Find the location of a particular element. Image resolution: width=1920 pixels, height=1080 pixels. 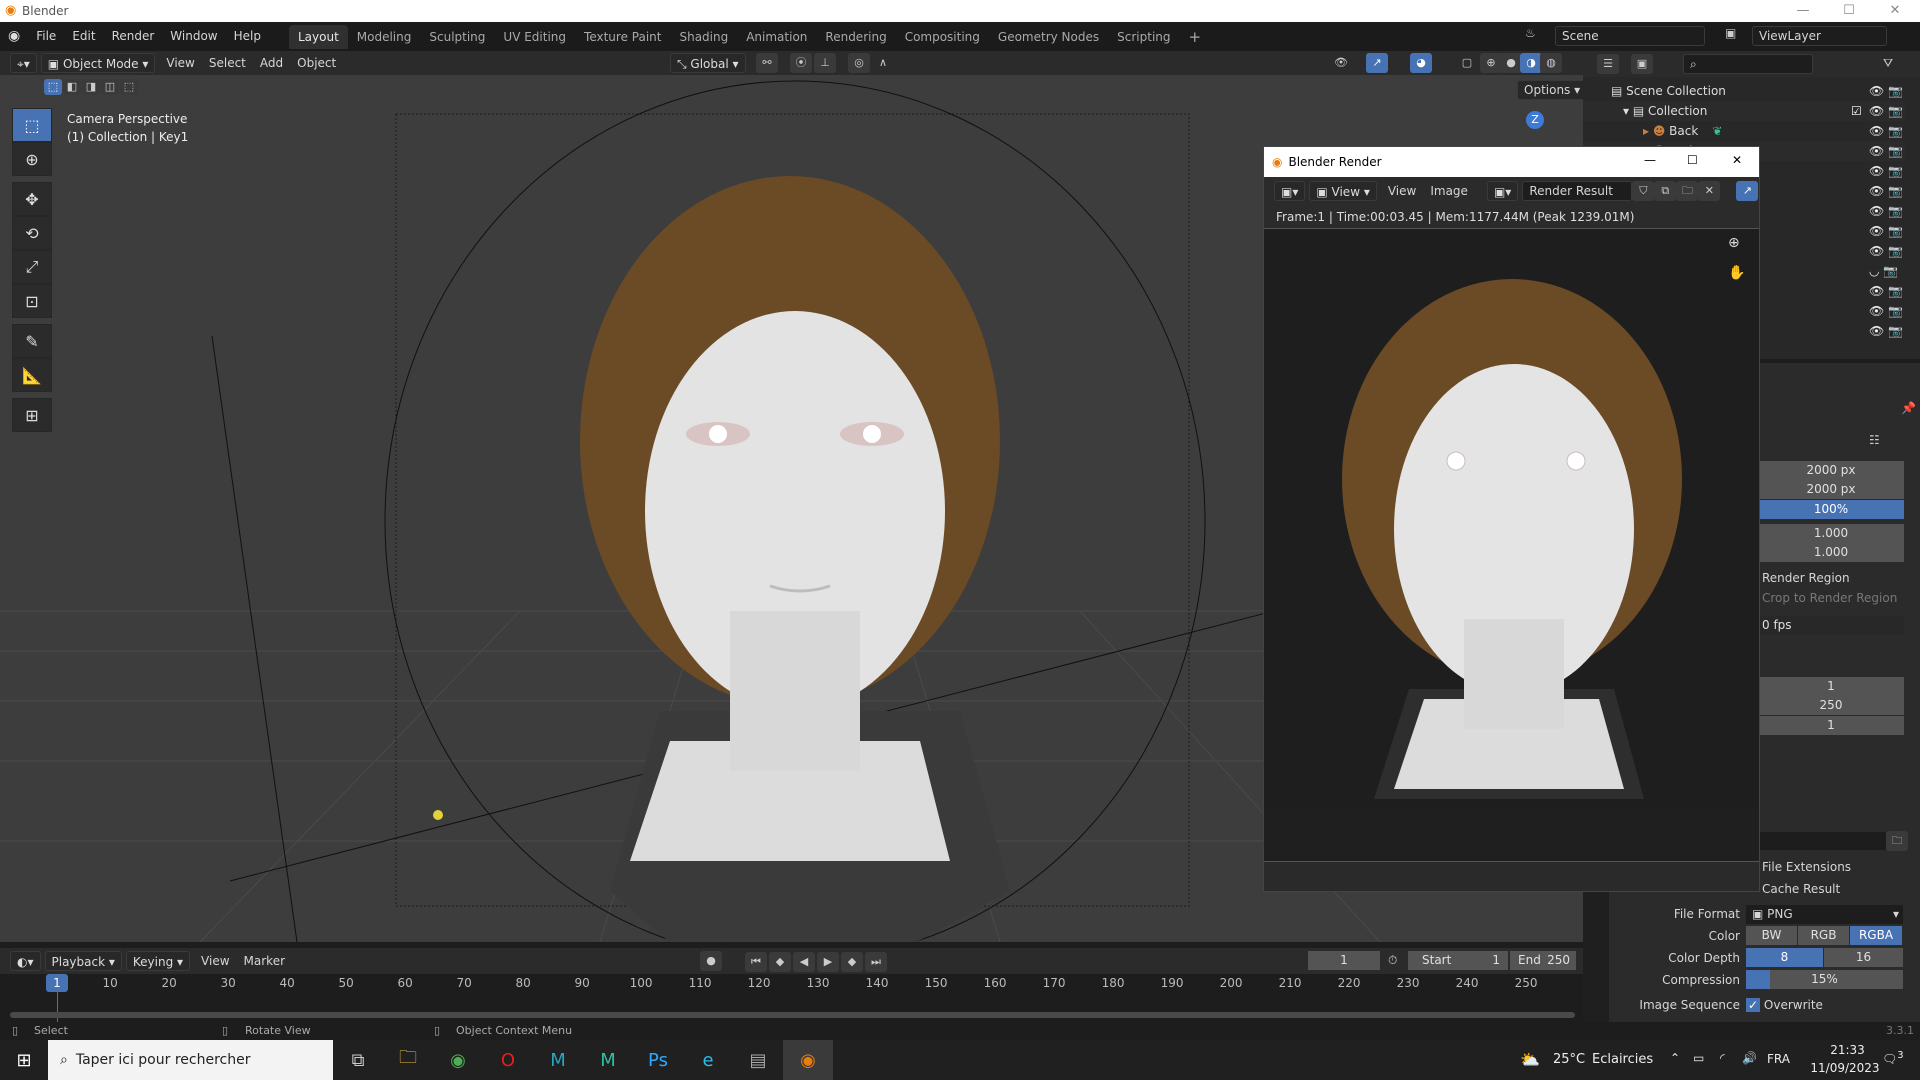

render-close-button: ✕ is located at coordinates (1737, 160).